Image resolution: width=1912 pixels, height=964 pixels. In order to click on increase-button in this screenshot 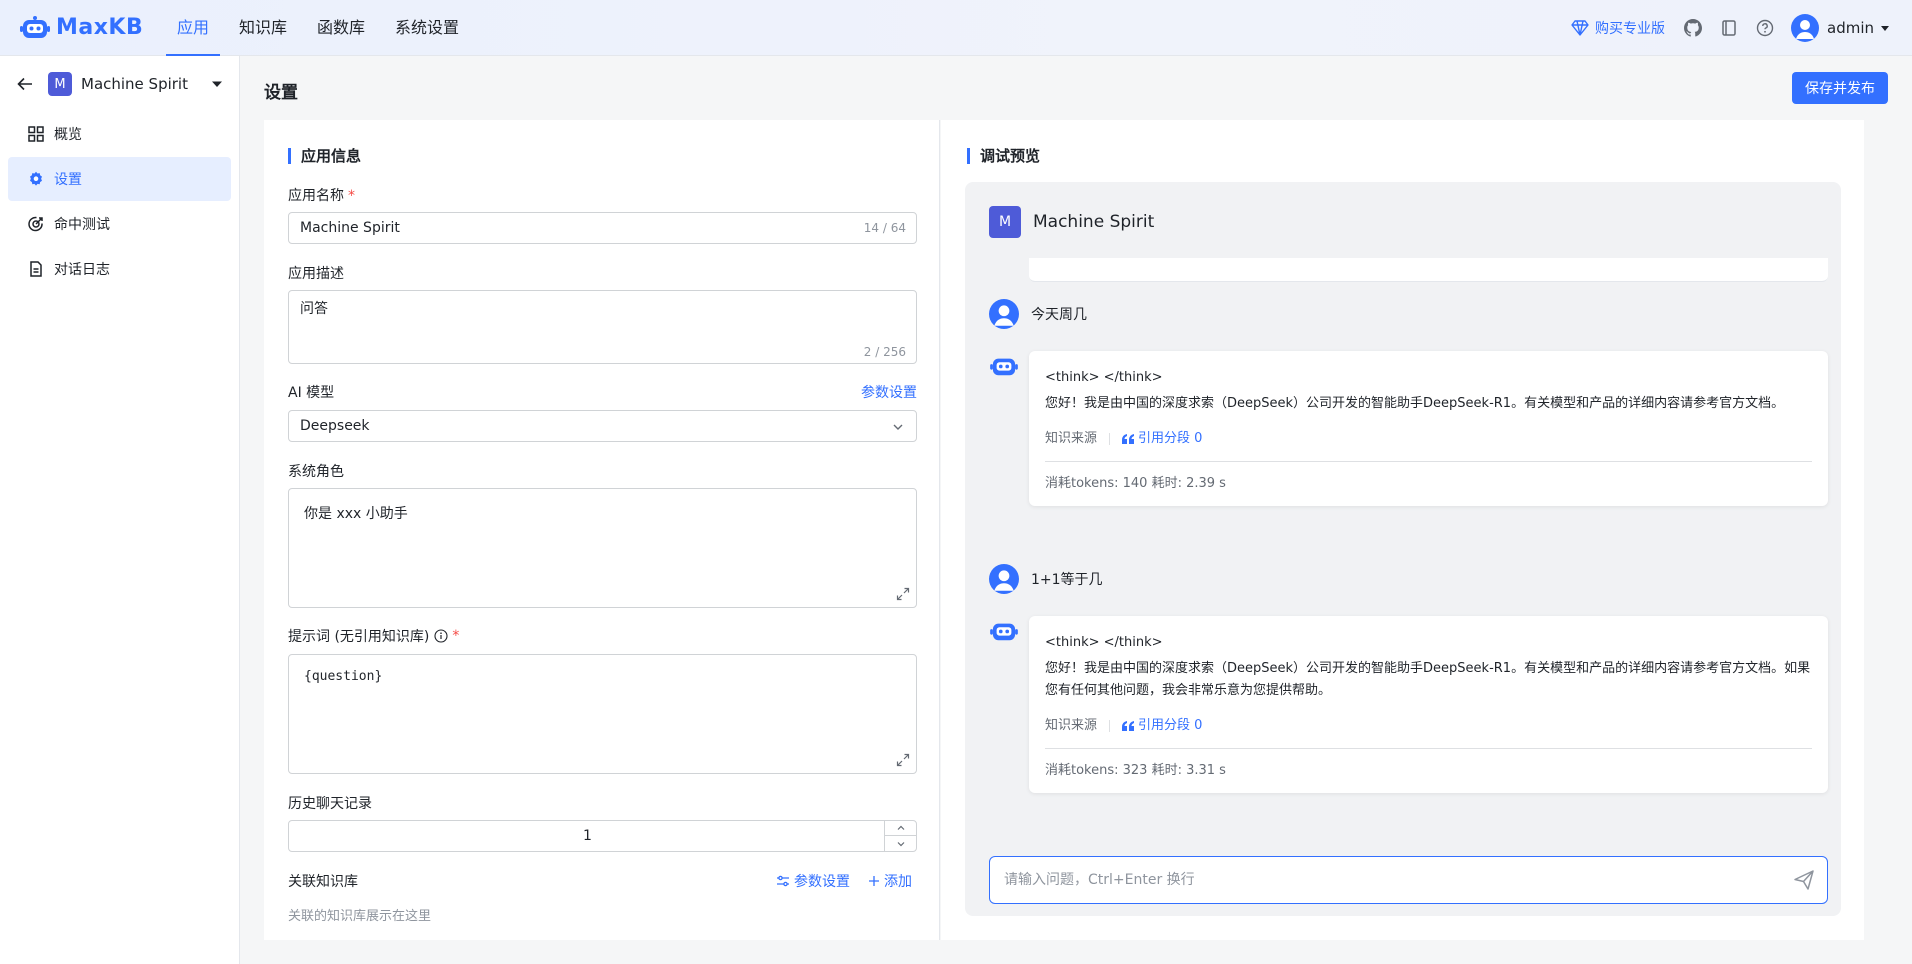, I will do `click(900, 828)`.